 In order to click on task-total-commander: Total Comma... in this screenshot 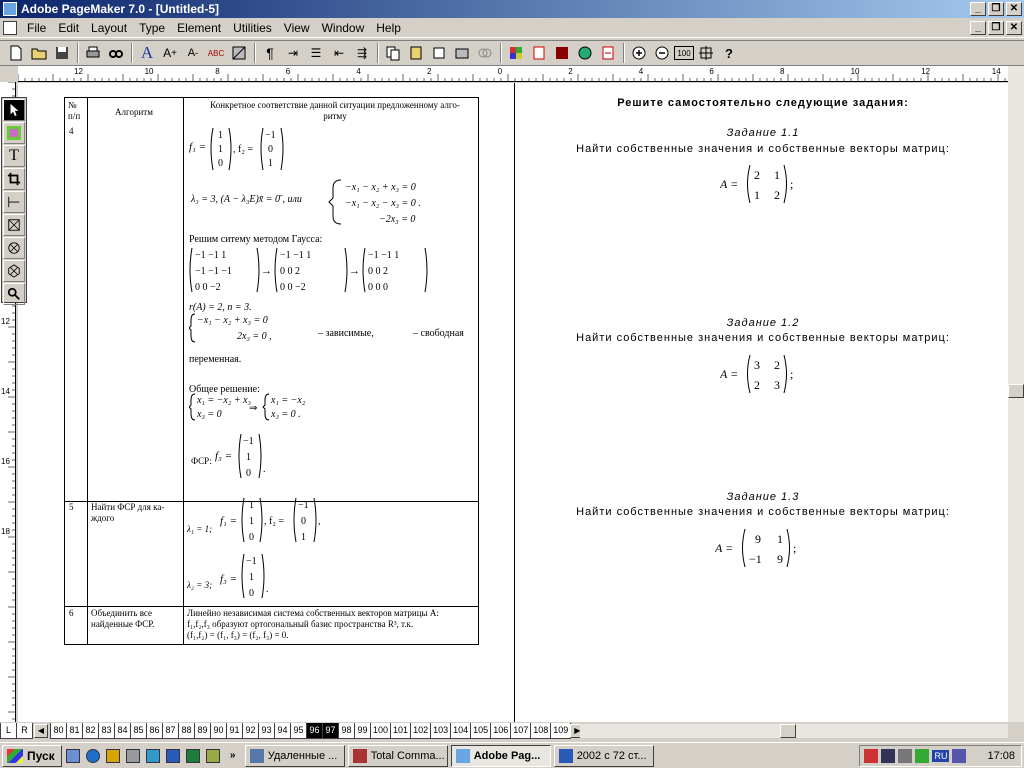, I will do `click(397, 755)`.